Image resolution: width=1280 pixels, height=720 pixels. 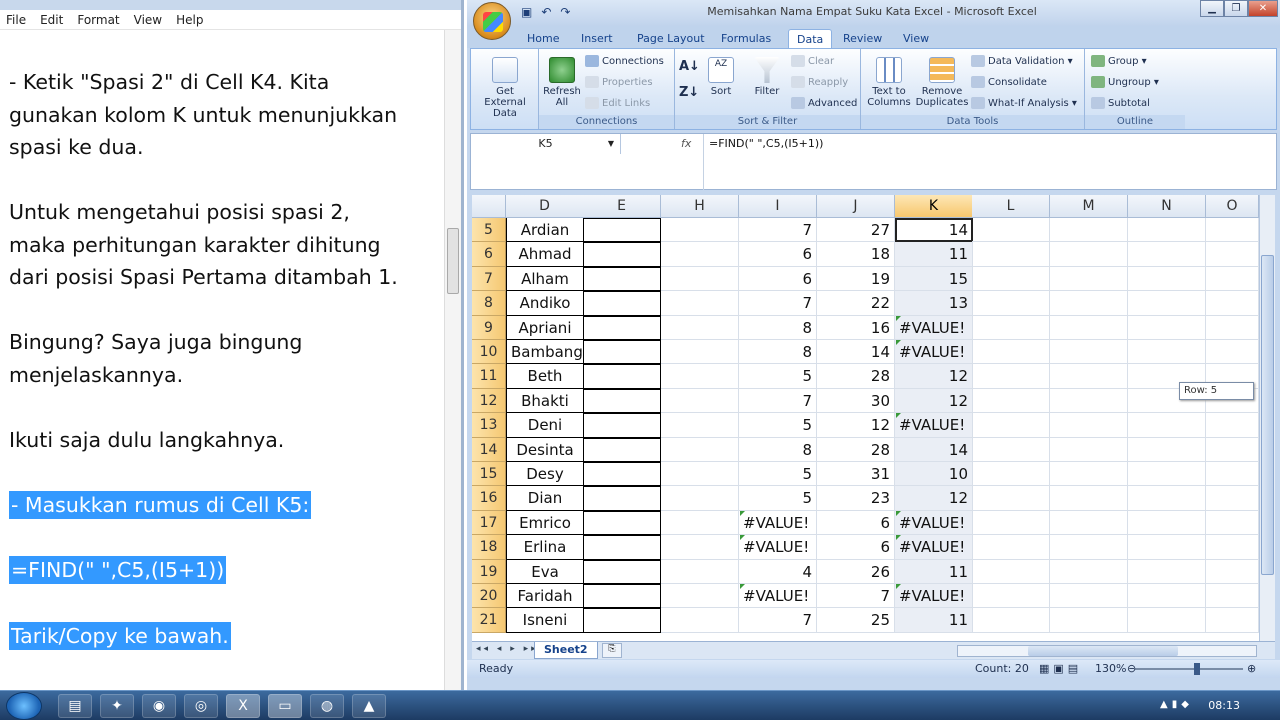 I want to click on vertical-scrollbar, so click(x=1267, y=418).